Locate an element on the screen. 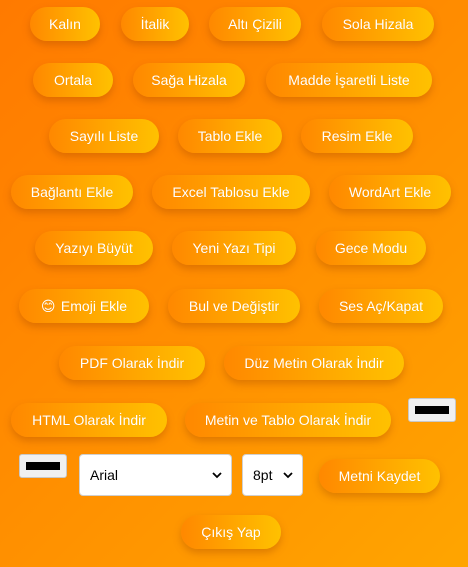 This screenshot has width=468, height=567. add-wordart-button-label: WordArt Ekle is located at coordinates (390, 192).